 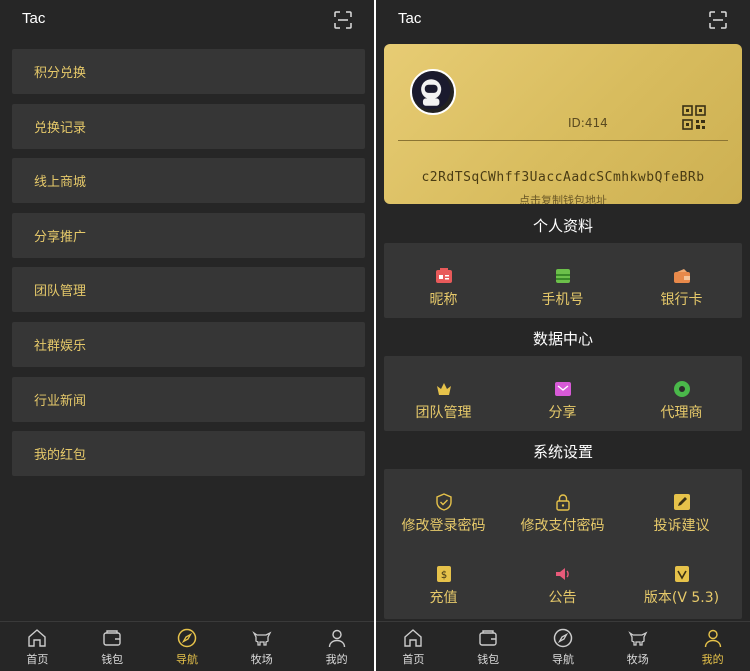 I want to click on nickname-button: 昵称, so click(x=443, y=288).